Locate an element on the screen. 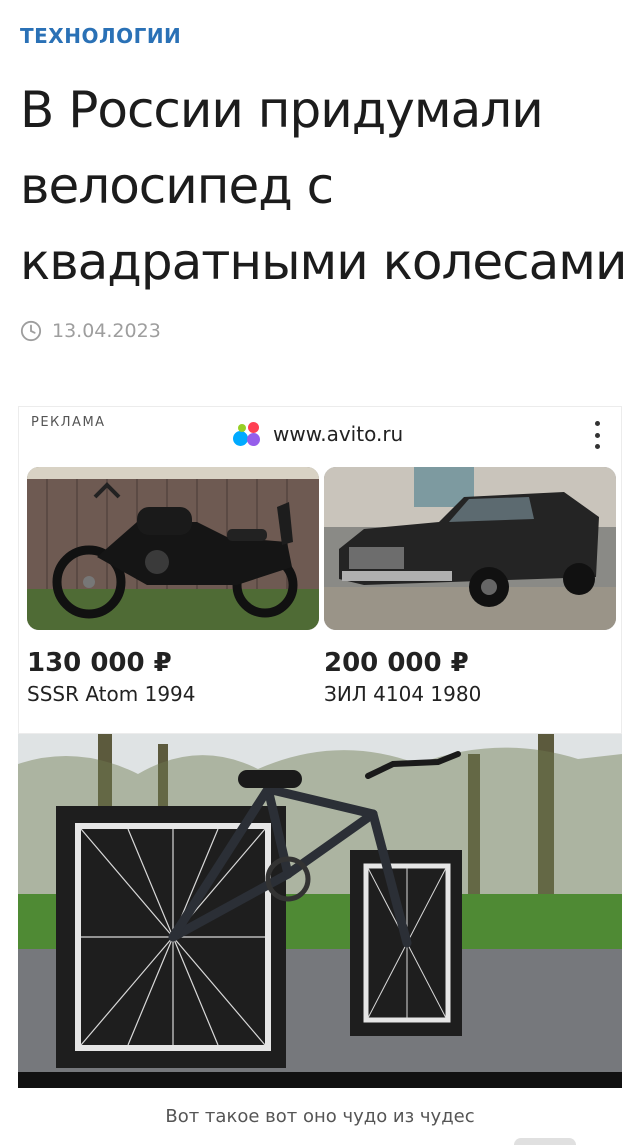 This screenshot has height=1145, width=640. ad-label: РЕКЛАМА is located at coordinates (68, 422).